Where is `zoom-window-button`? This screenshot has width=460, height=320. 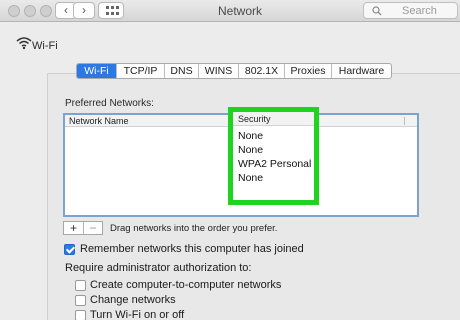
zoom-window-button is located at coordinates (46, 11).